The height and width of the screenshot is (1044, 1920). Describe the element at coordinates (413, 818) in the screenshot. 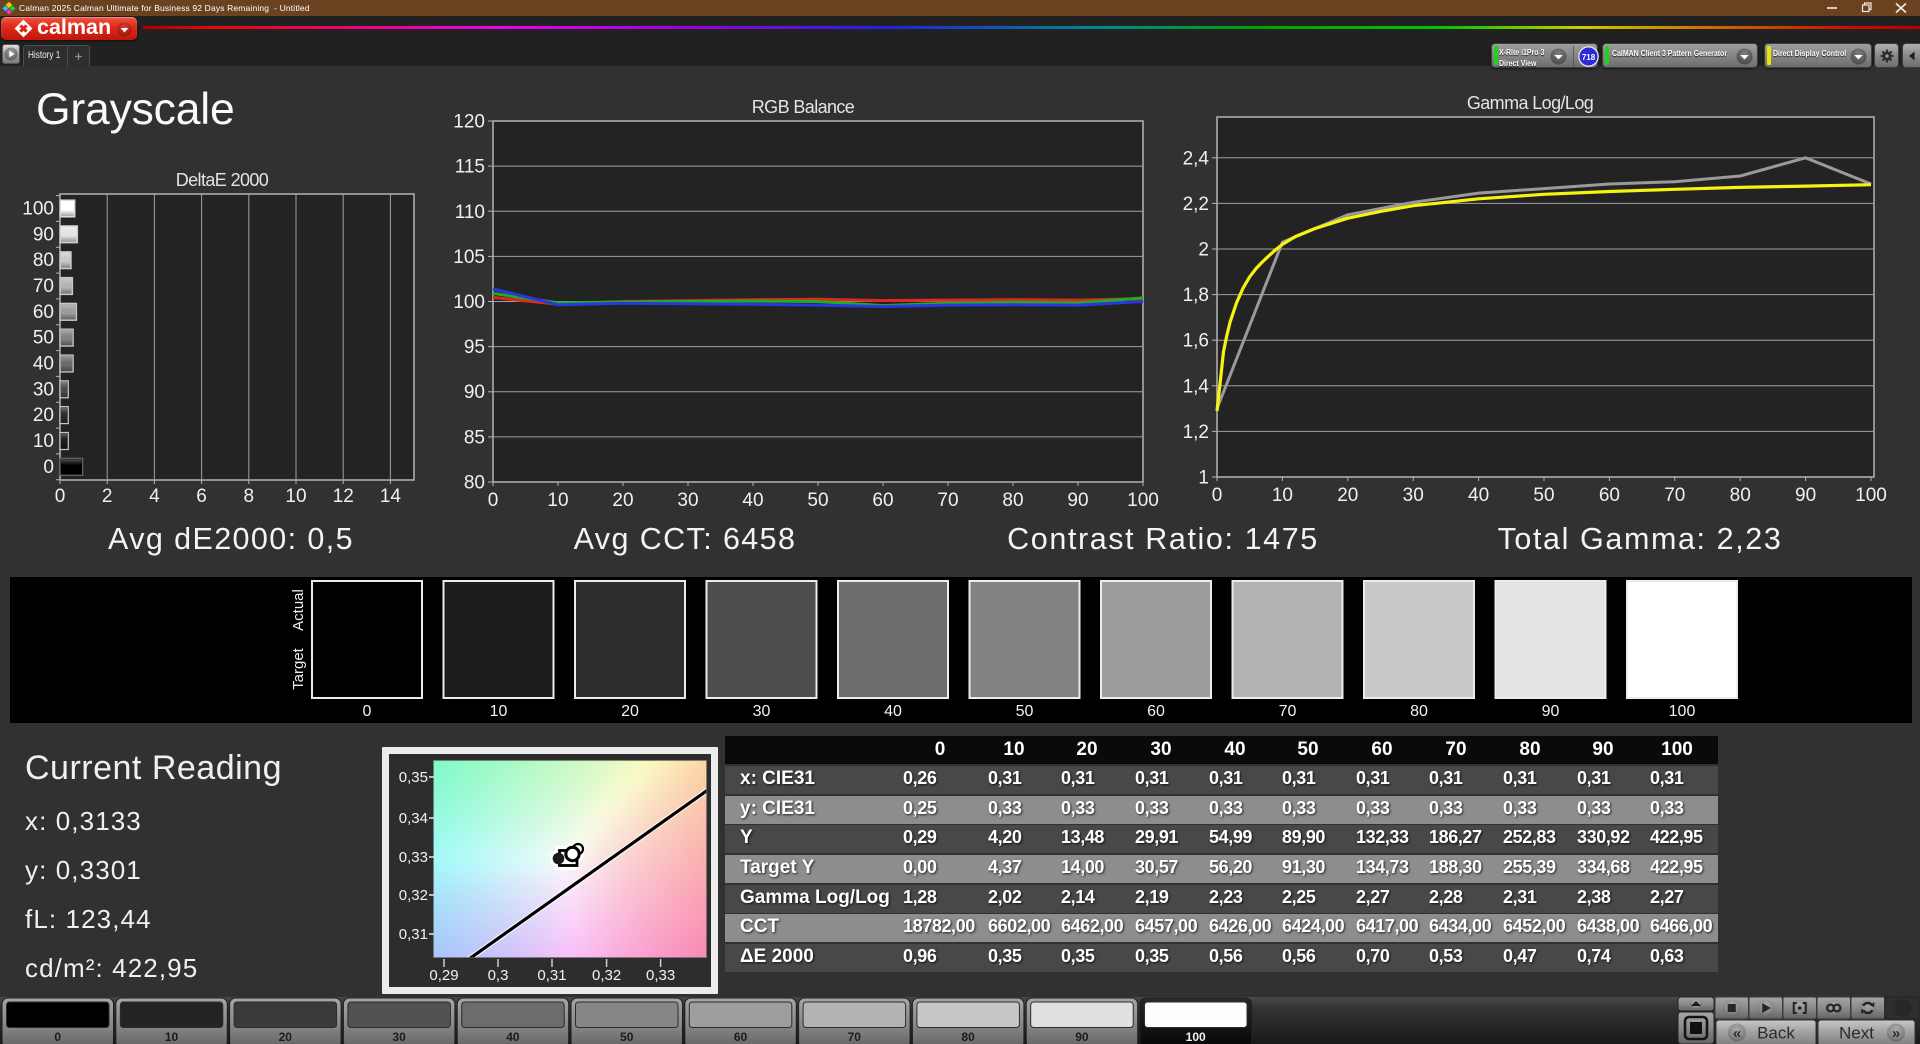

I see `svg-text: 0,34` at that location.